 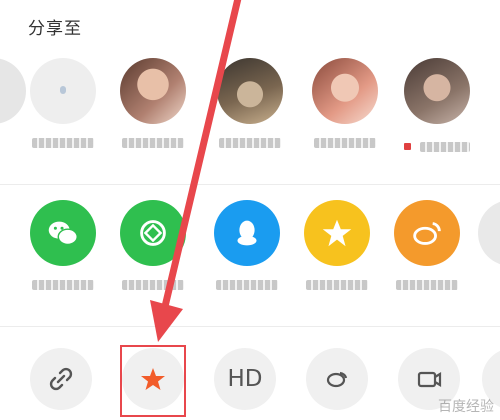 I want to click on weibo-icon, so click(x=427, y=233).